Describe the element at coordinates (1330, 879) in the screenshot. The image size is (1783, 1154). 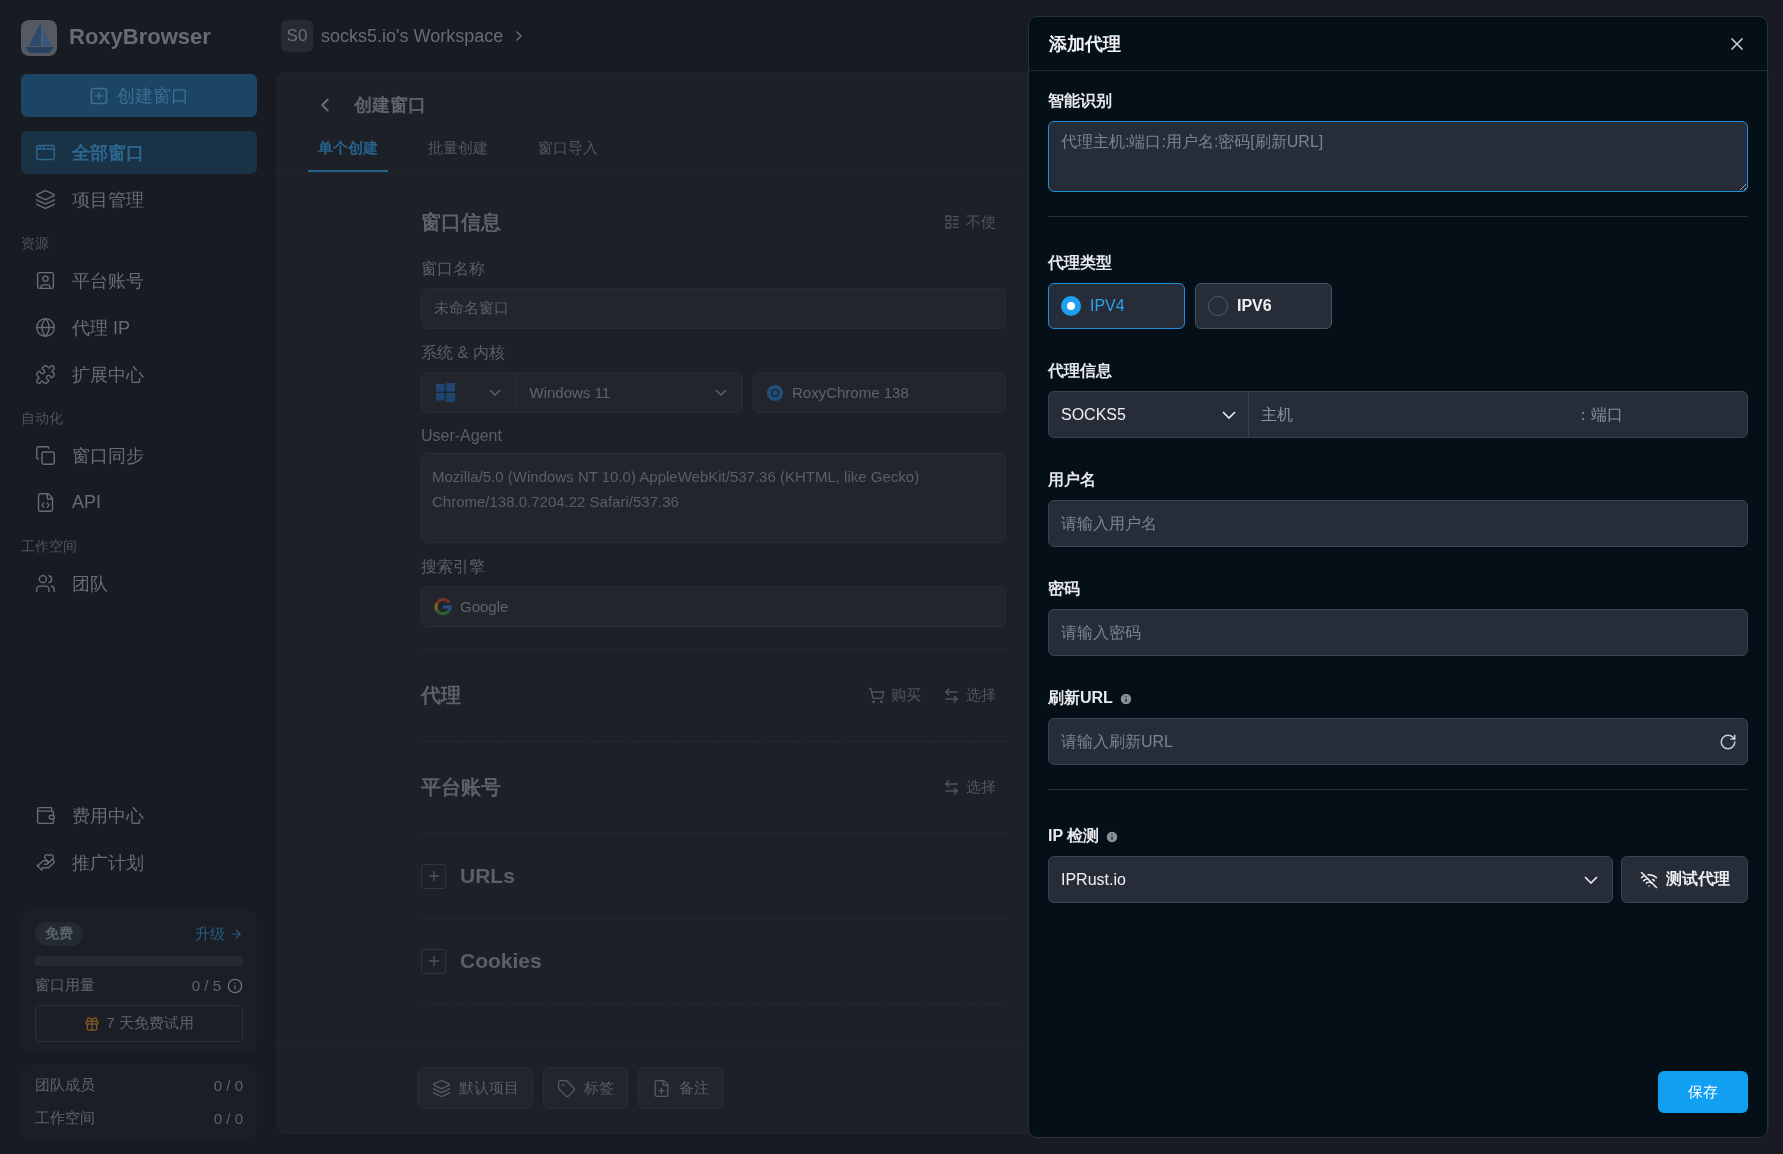
I see `ip-check-select: IPRust.io` at that location.